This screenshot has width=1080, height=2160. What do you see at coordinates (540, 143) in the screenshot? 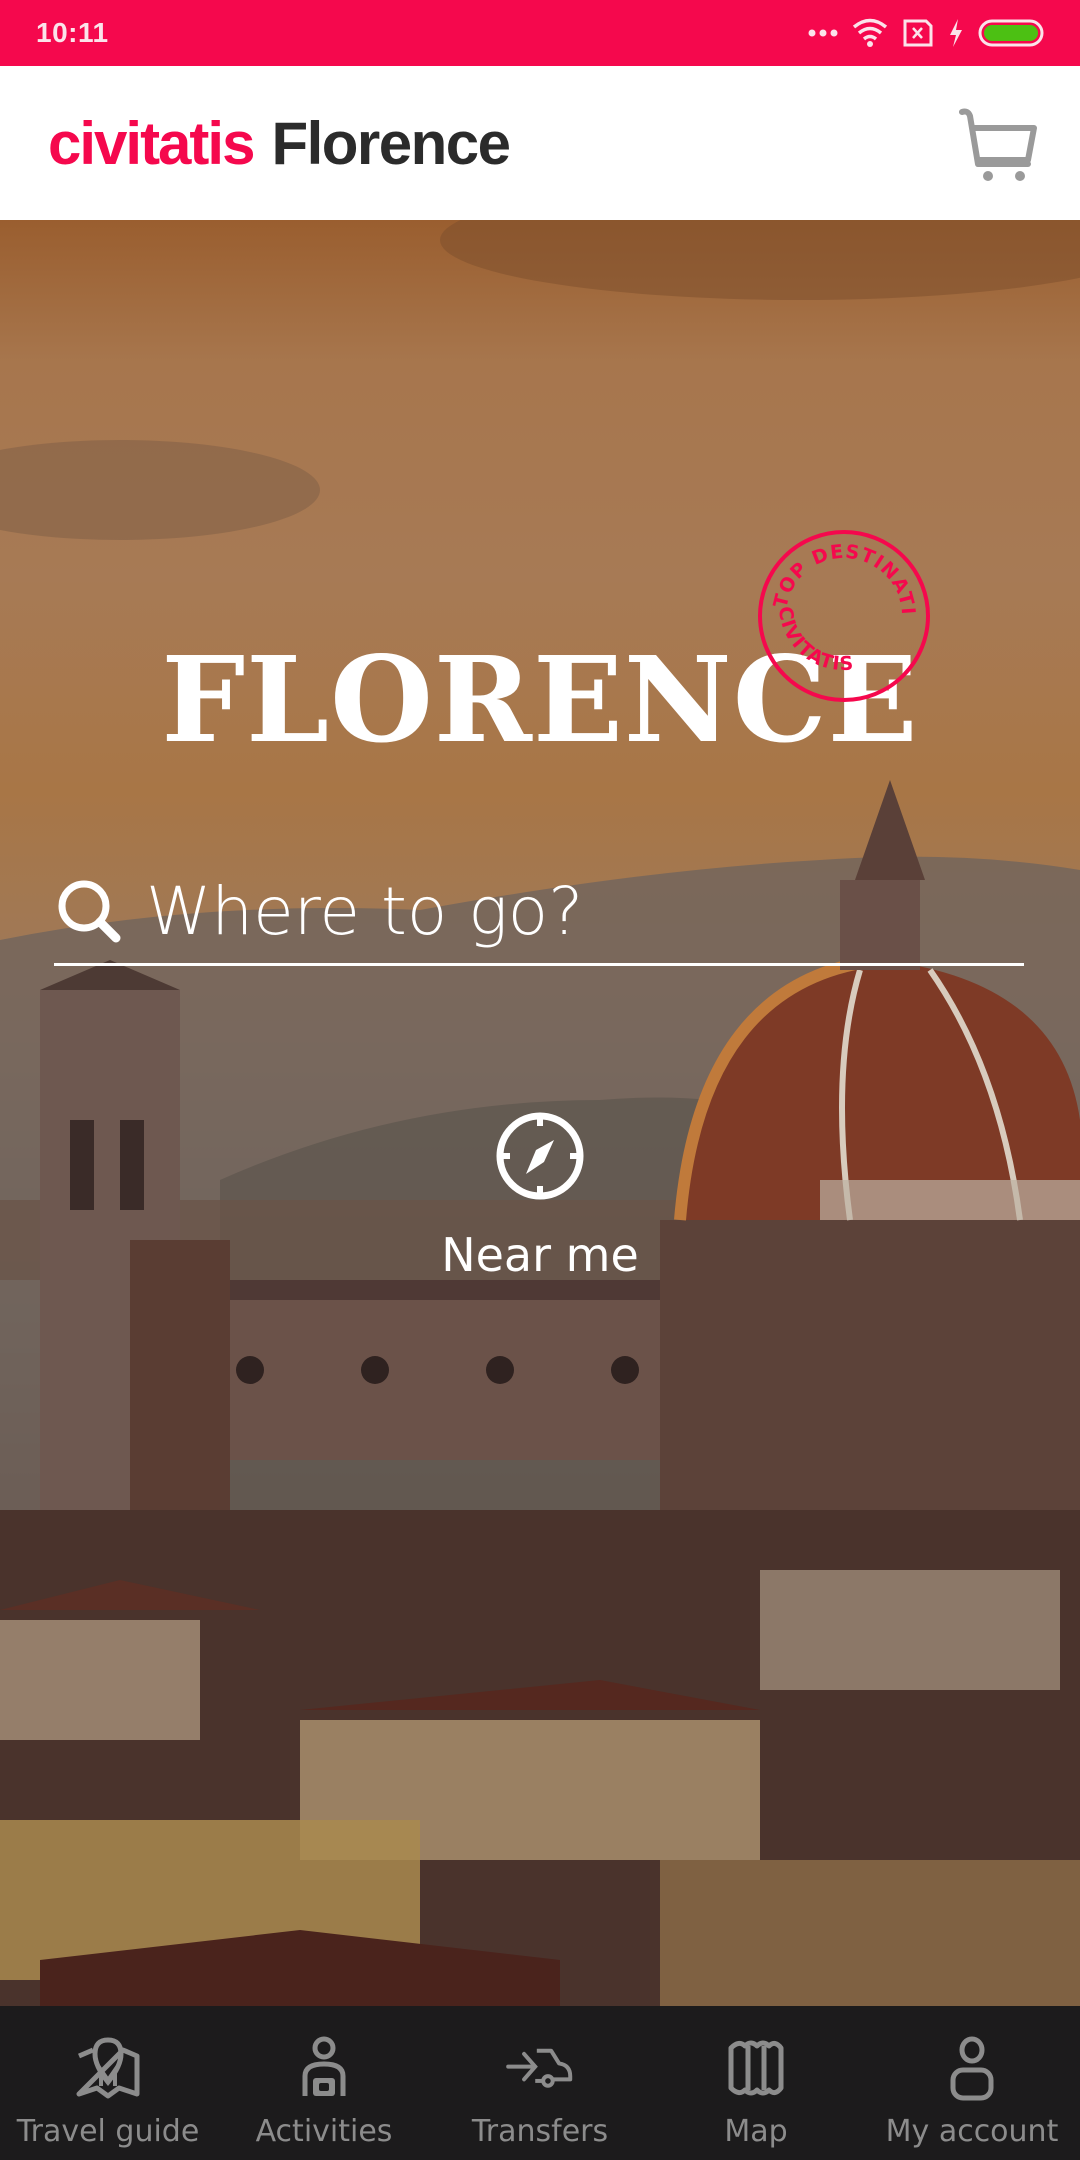
I see `app-header: civitatis Florence` at bounding box center [540, 143].